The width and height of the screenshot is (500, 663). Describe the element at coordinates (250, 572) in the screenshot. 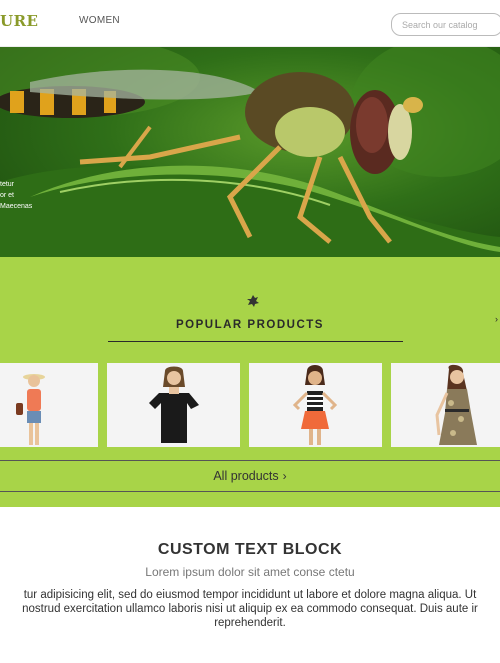

I see `custom-text-subtitle: Lorem ipsum dolor sit amet conse ctetu` at that location.